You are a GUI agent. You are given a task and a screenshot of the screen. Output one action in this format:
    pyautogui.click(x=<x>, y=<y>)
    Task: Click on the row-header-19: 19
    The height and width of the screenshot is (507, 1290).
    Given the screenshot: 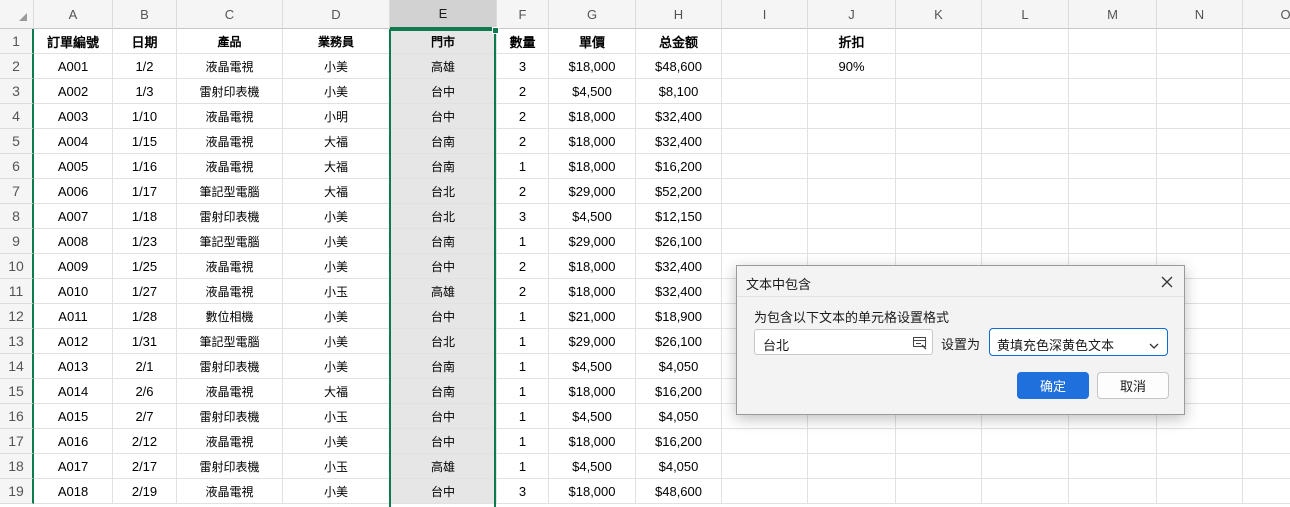 What is the action you would take?
    pyautogui.click(x=17, y=491)
    